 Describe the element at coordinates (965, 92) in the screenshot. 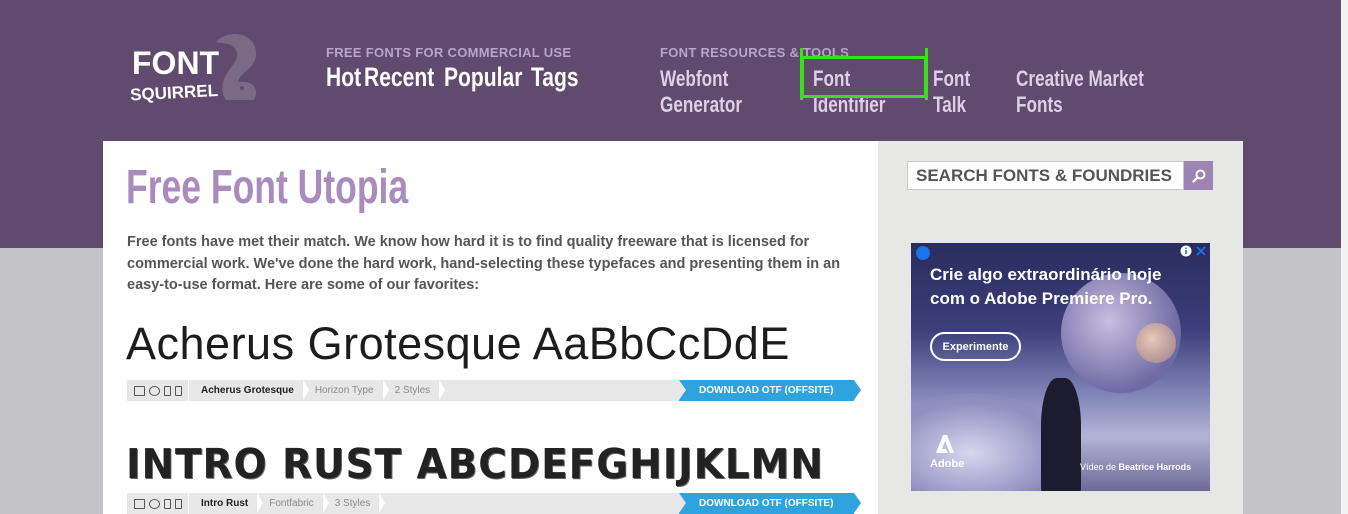

I see `nav-font-talk: Font Talk` at that location.